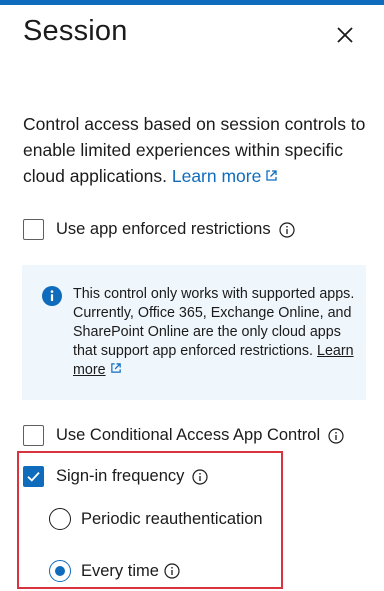 The width and height of the screenshot is (384, 591). Describe the element at coordinates (75, 31) in the screenshot. I see `panel-title: Session` at that location.